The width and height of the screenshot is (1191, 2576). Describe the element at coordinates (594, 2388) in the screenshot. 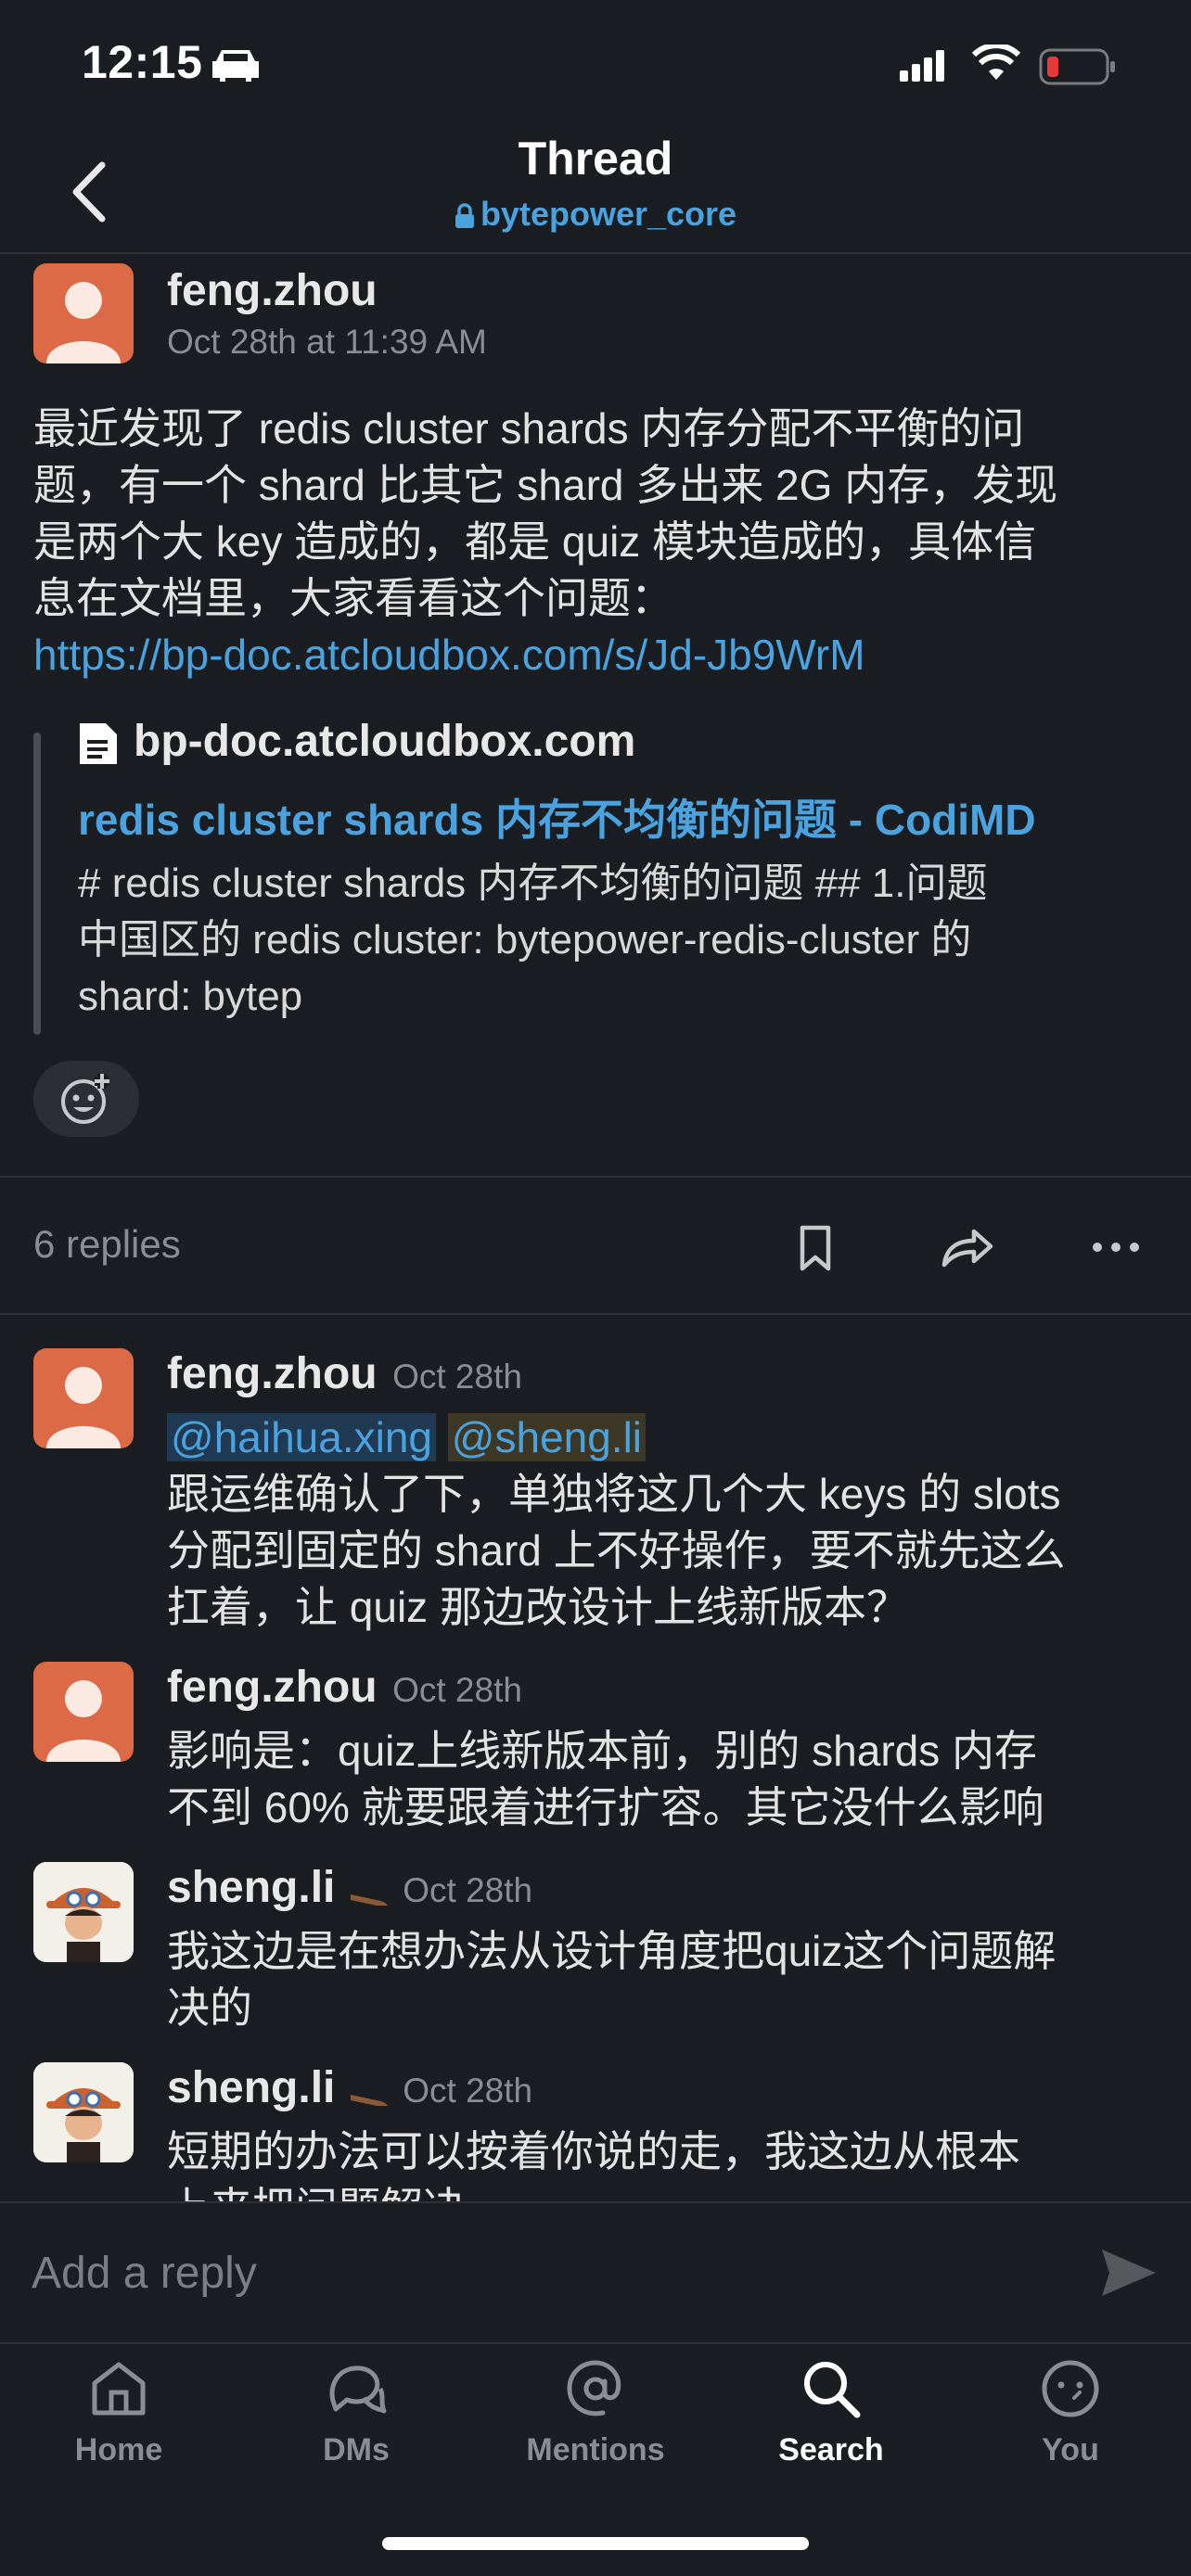

I see `mentions-icon` at that location.